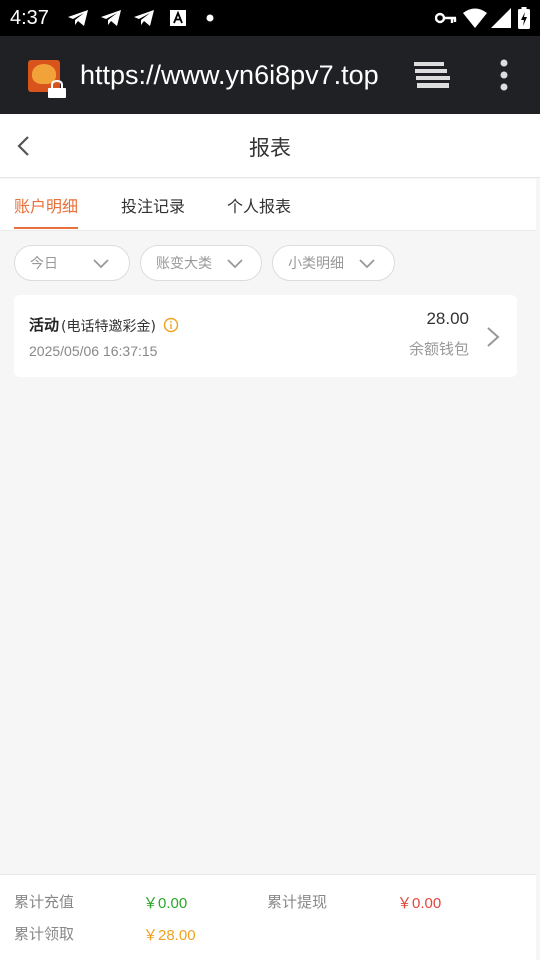  Describe the element at coordinates (93, 351) in the screenshot. I see `record-date: 2025/05/06 16:37:15` at that location.